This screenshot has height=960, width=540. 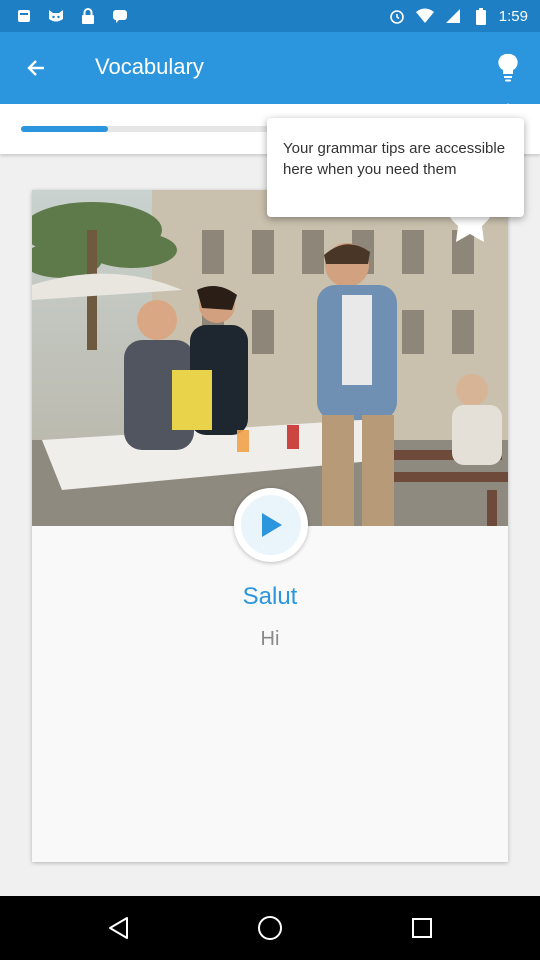 What do you see at coordinates (270, 639) in the screenshot?
I see `vocabulary-translation: Hi` at bounding box center [270, 639].